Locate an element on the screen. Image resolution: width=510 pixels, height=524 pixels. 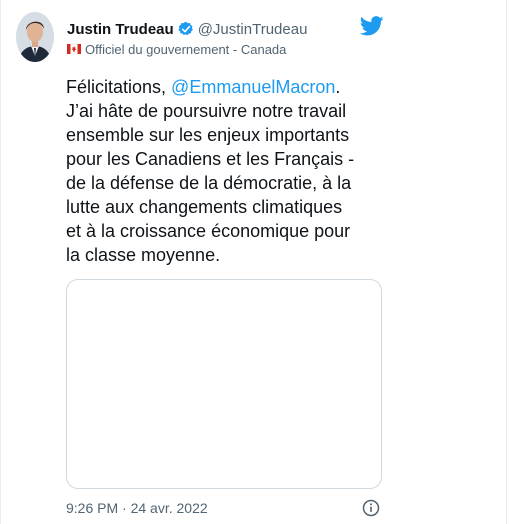
tweet-line-7: et à la croissance économique pour is located at coordinates (208, 231).